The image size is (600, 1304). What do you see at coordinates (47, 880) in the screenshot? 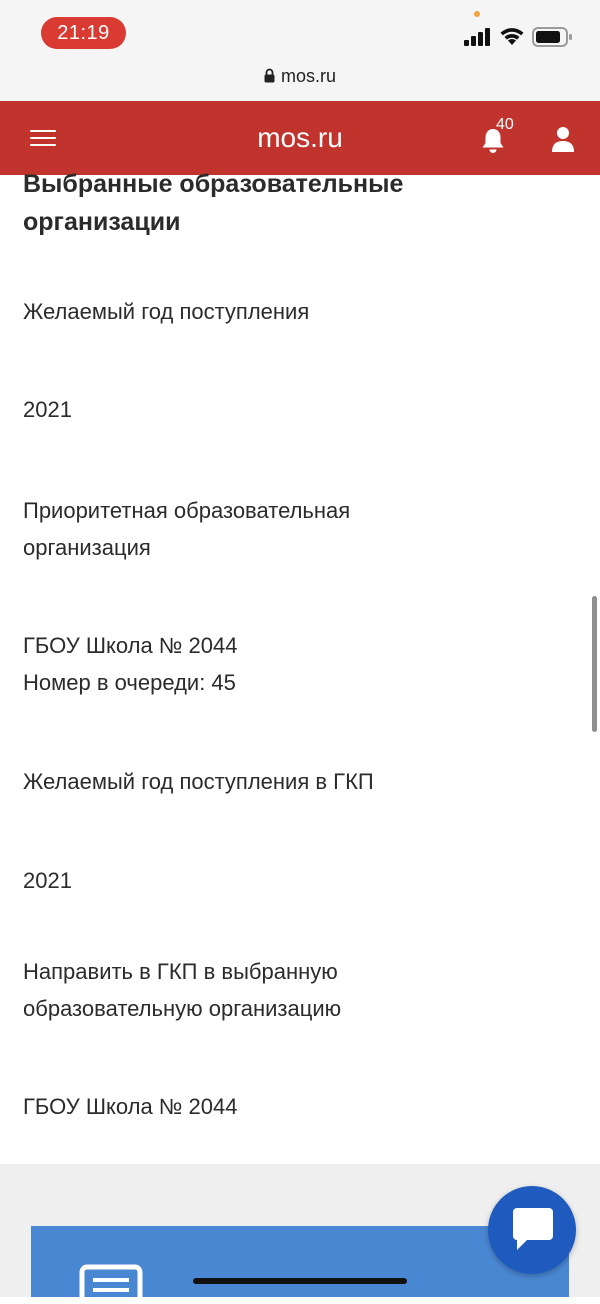
I see `field-value-gkp-year: 2021` at bounding box center [47, 880].